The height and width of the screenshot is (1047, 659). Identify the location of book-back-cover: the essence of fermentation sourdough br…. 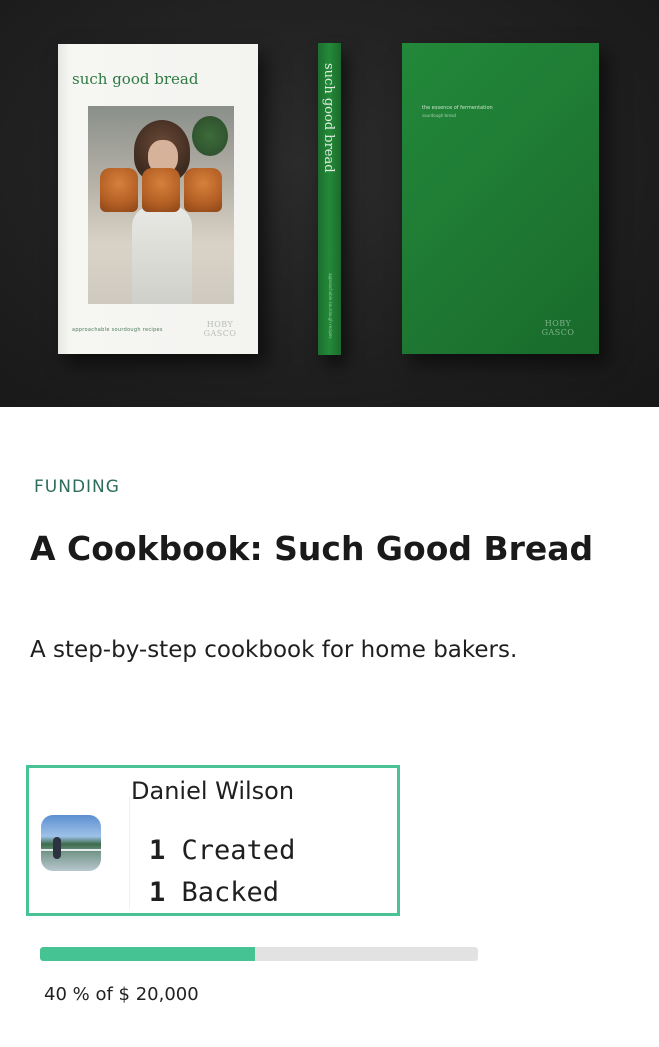
(500, 198).